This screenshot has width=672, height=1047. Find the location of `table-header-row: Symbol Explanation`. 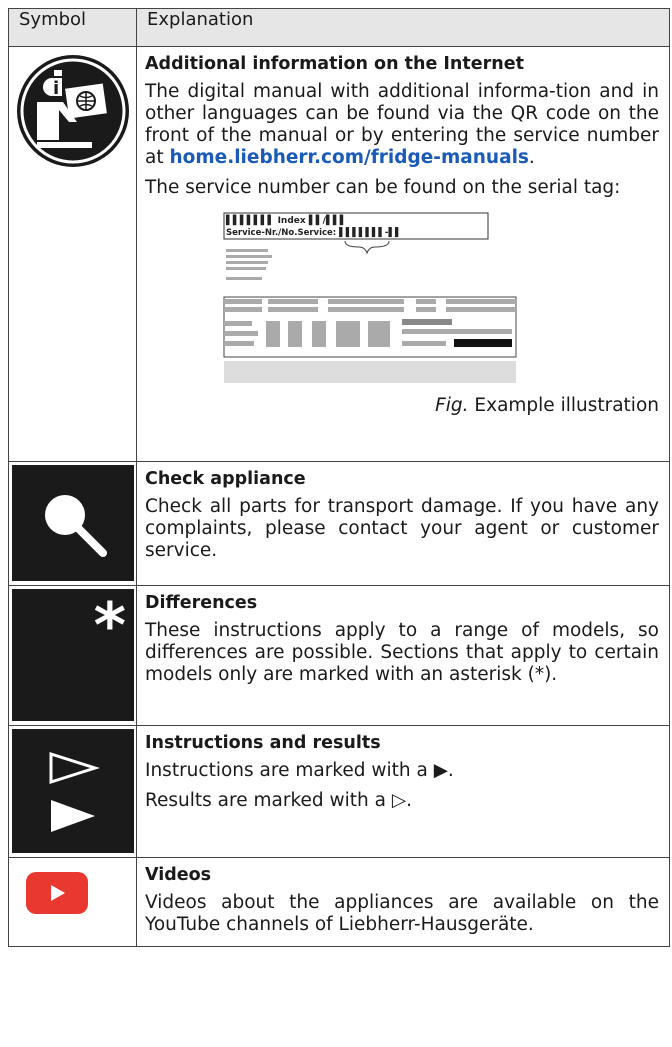

table-header-row: Symbol Explanation is located at coordinates (339, 27).